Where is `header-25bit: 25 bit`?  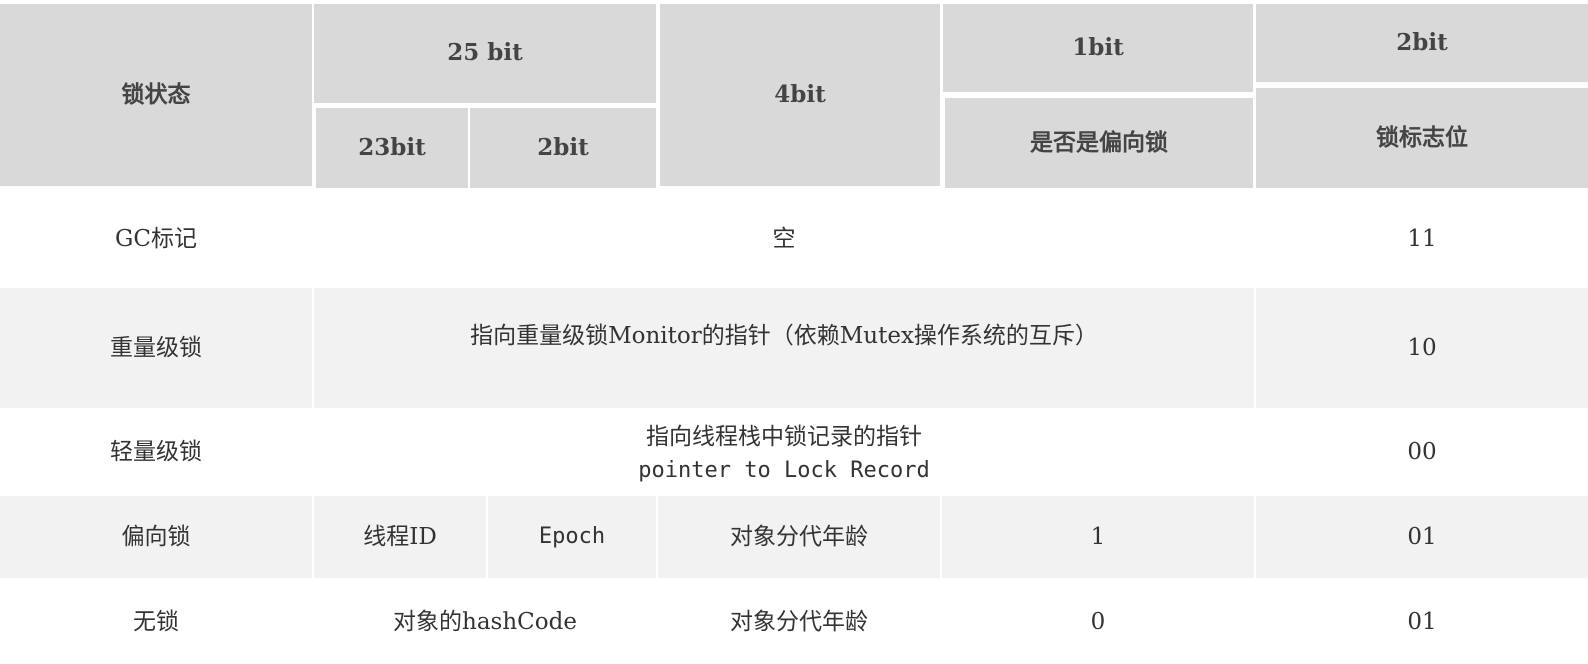
header-25bit: 25 bit is located at coordinates (485, 53).